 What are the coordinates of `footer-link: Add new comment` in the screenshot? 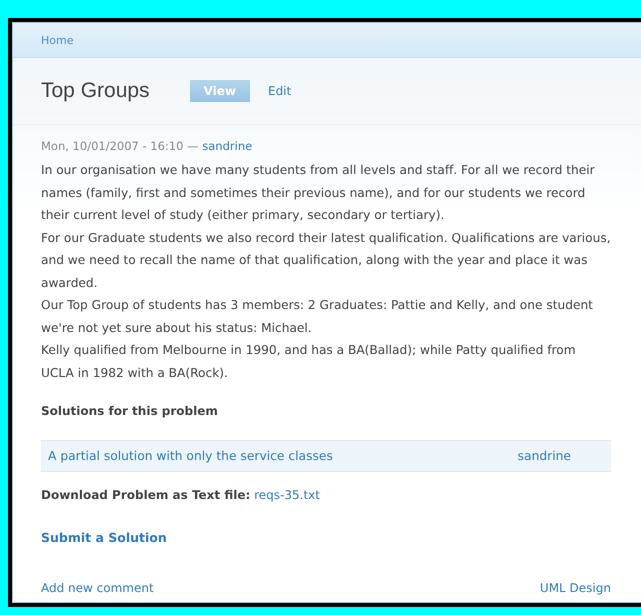 It's located at (97, 588).